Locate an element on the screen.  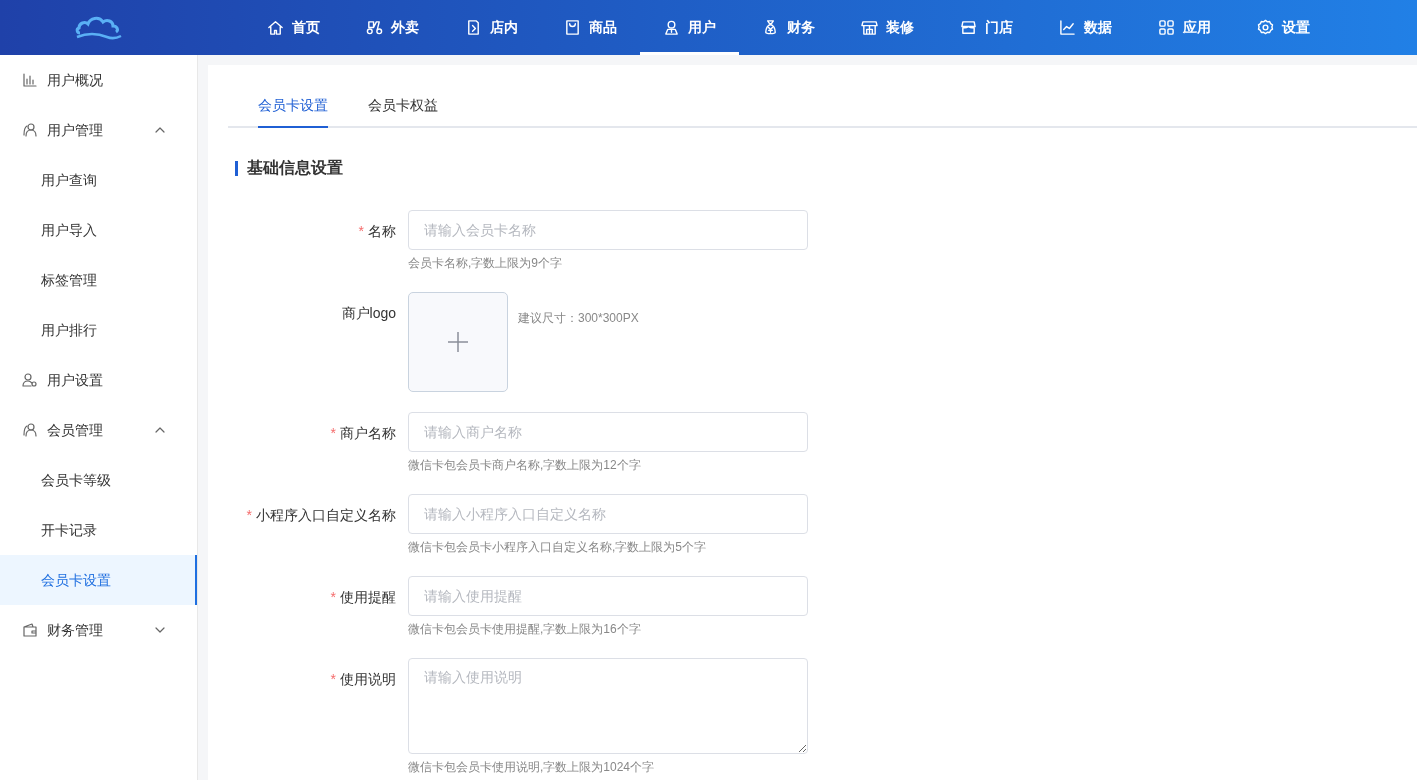
tab: 会员卡权益 is located at coordinates (403, 111).